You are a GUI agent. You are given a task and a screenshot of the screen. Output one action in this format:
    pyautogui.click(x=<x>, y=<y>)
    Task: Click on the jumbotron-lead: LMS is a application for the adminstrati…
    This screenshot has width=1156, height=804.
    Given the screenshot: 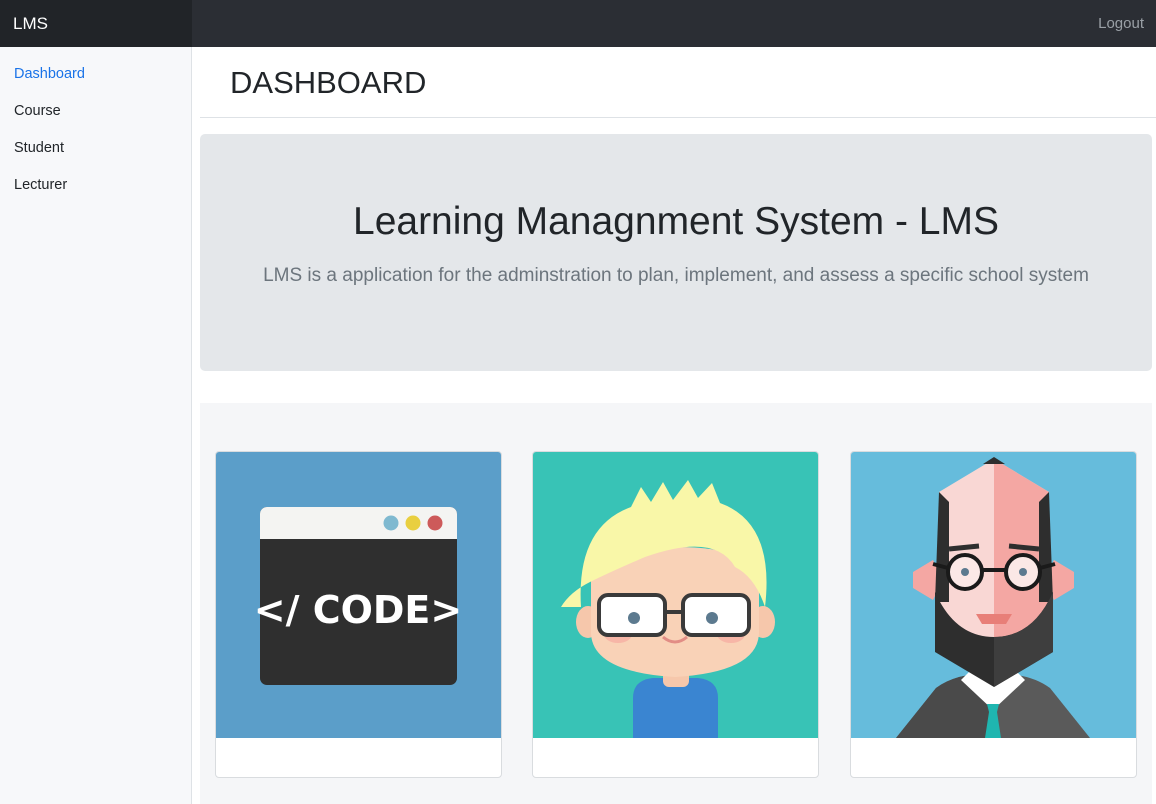 What is the action you would take?
    pyautogui.click(x=676, y=275)
    